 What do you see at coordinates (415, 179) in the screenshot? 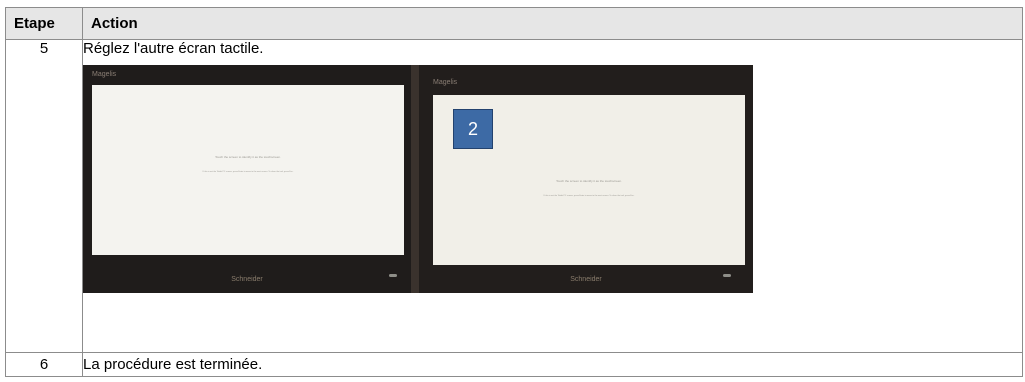
I see `monitor-gap` at bounding box center [415, 179].